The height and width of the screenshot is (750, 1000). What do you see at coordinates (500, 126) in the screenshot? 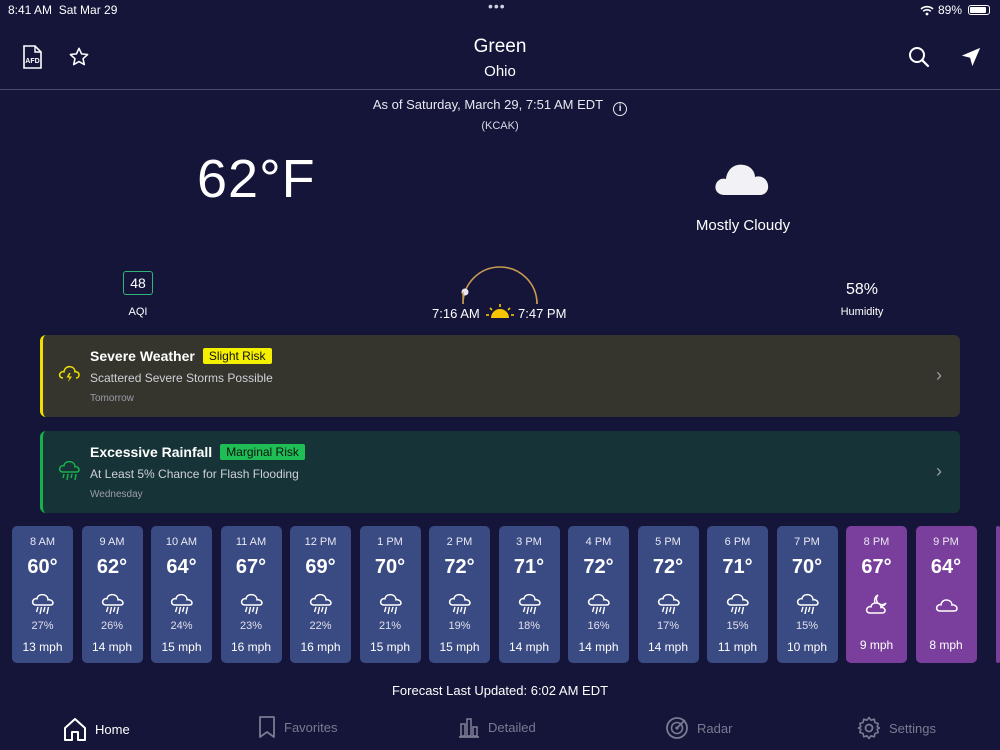
I see `station-id: (KCAK)` at bounding box center [500, 126].